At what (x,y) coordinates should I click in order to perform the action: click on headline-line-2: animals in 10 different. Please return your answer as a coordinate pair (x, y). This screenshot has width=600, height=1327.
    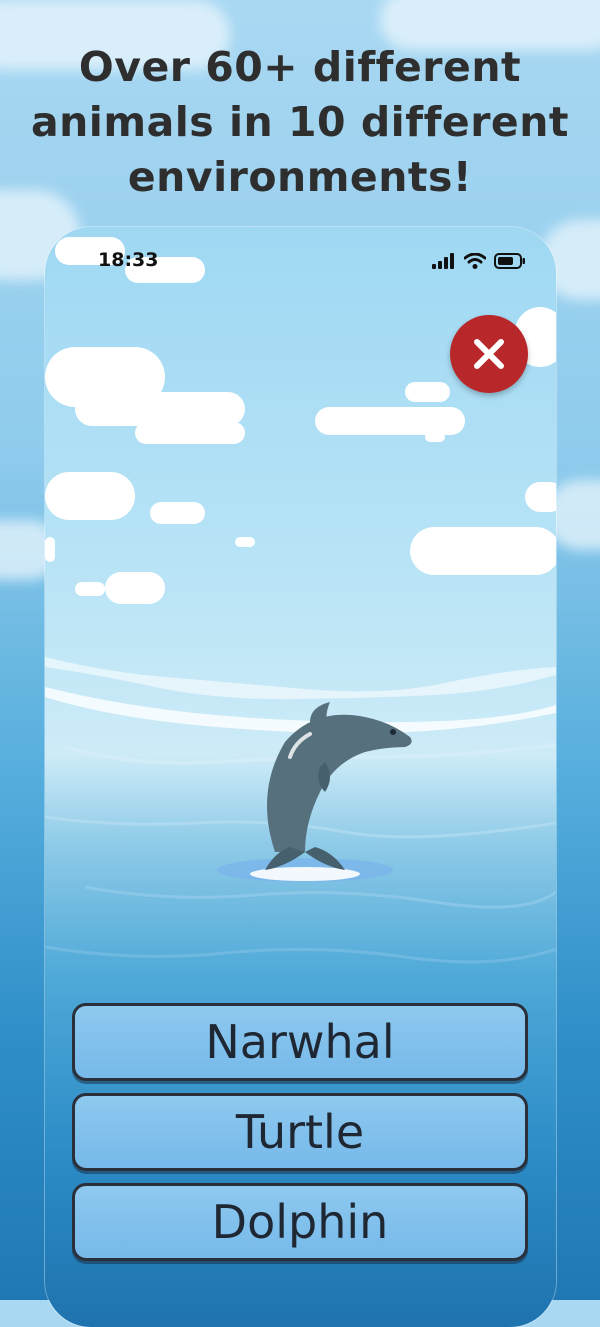
    Looking at the image, I should click on (300, 122).